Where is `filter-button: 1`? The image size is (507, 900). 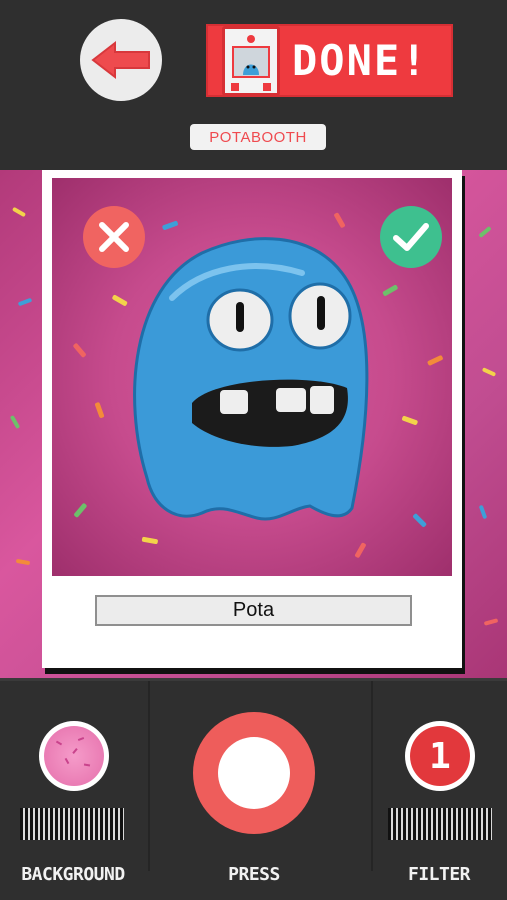
filter-button: 1 is located at coordinates (440, 756).